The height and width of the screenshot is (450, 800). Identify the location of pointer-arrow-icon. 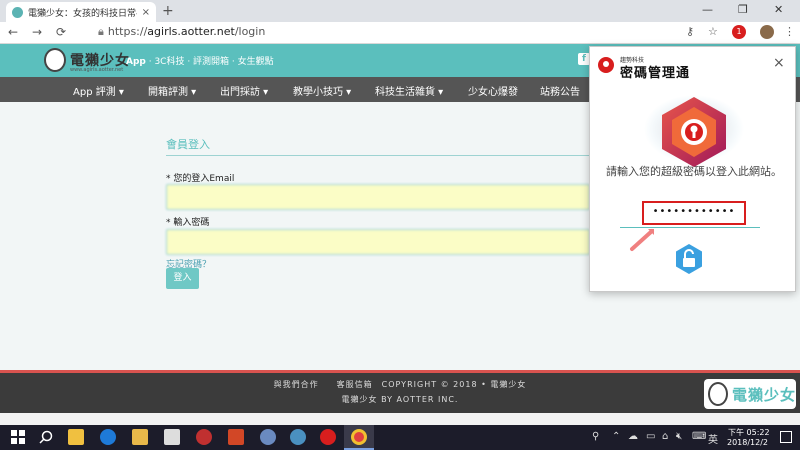
(642, 240).